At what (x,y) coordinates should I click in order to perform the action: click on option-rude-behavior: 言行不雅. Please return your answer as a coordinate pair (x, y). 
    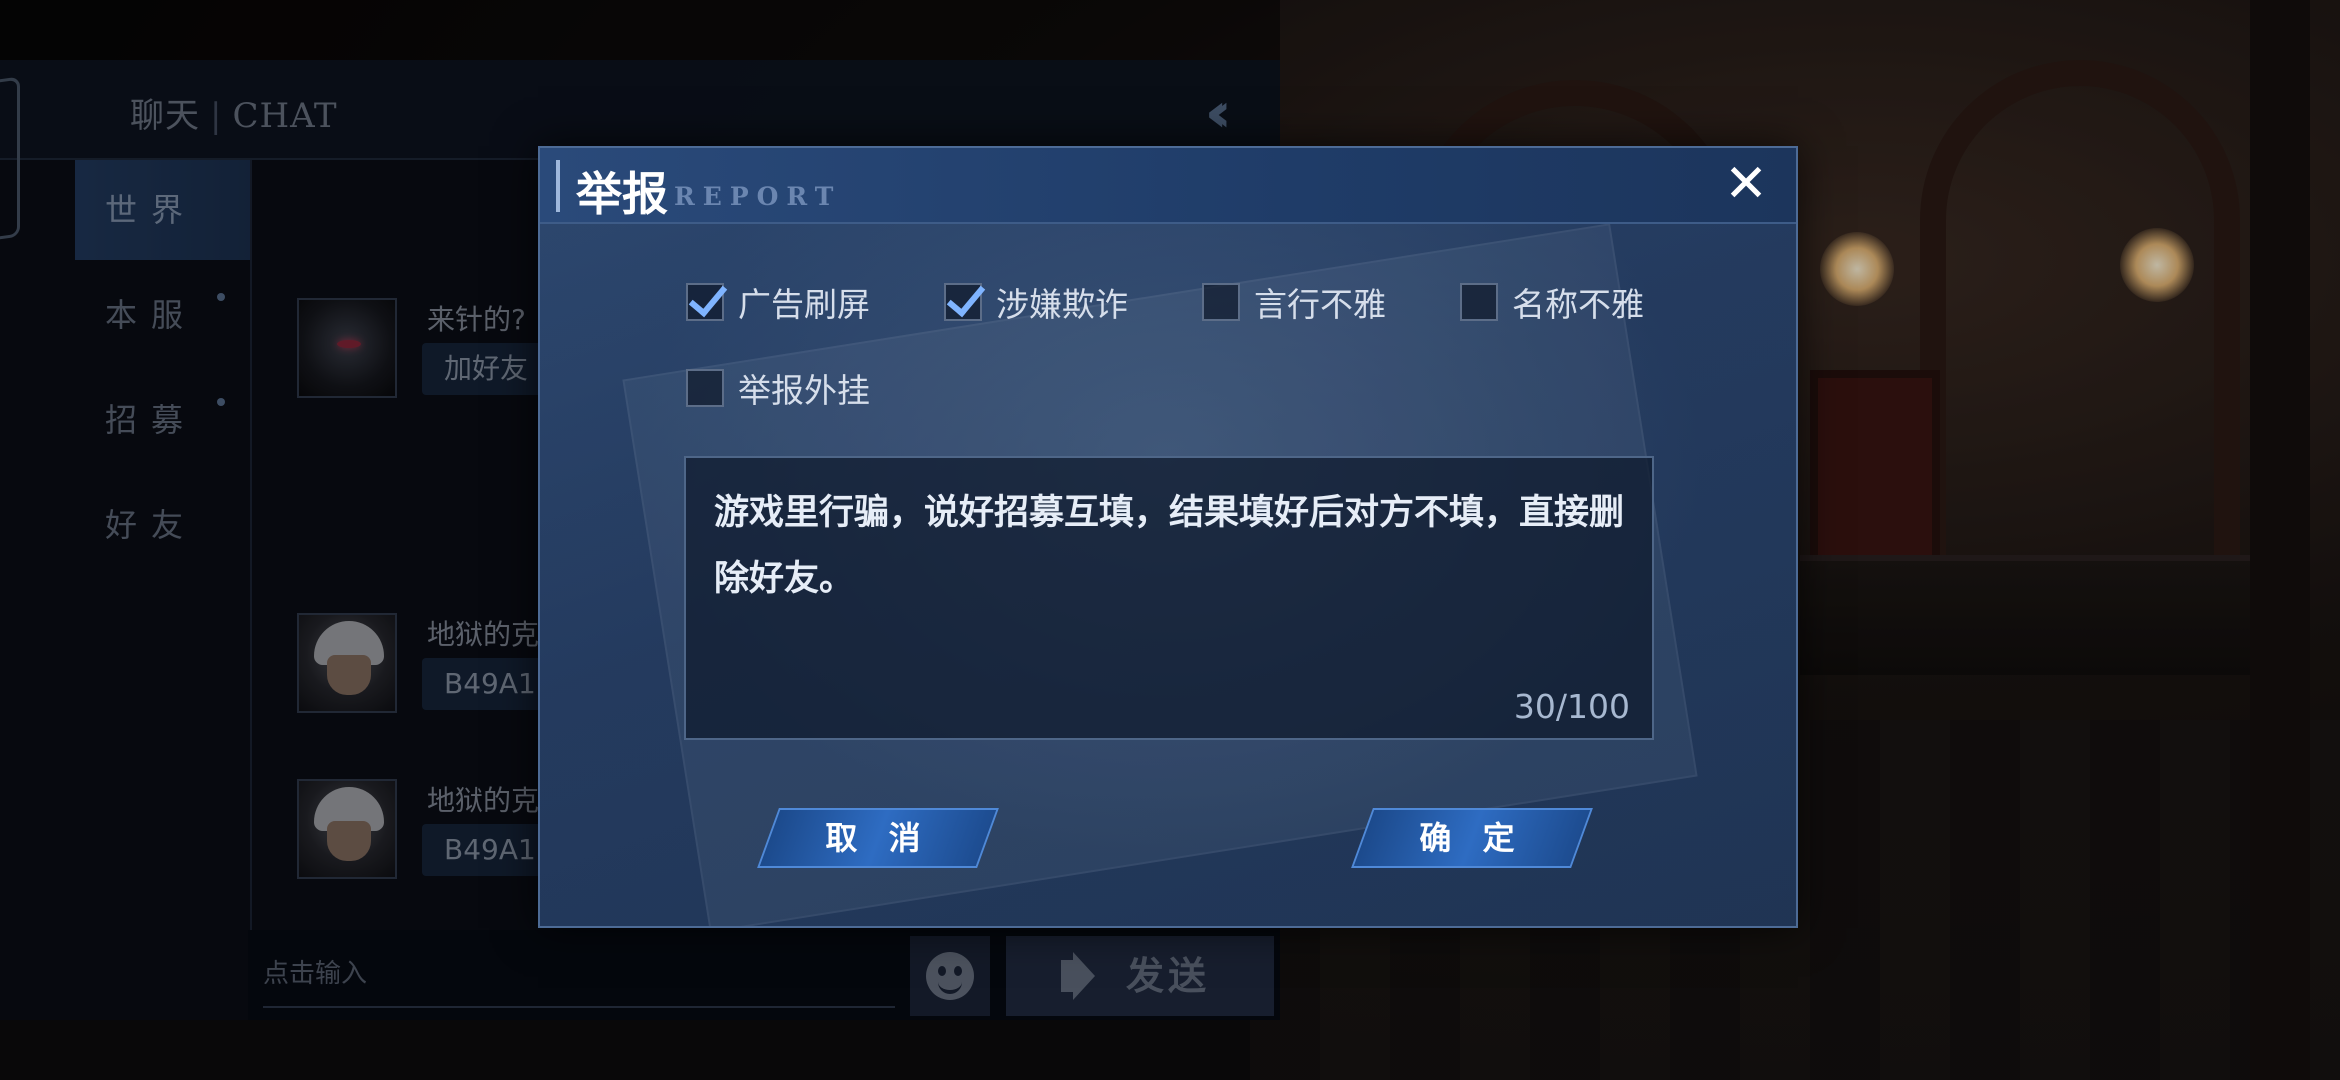
    Looking at the image, I should click on (1294, 302).